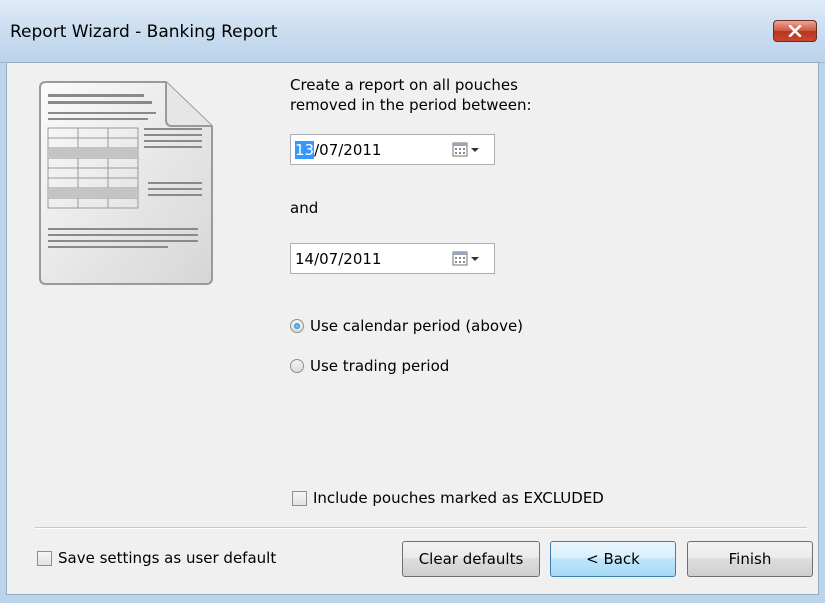  What do you see at coordinates (379, 366) in the screenshot?
I see `trading-period-label: Use trading period` at bounding box center [379, 366].